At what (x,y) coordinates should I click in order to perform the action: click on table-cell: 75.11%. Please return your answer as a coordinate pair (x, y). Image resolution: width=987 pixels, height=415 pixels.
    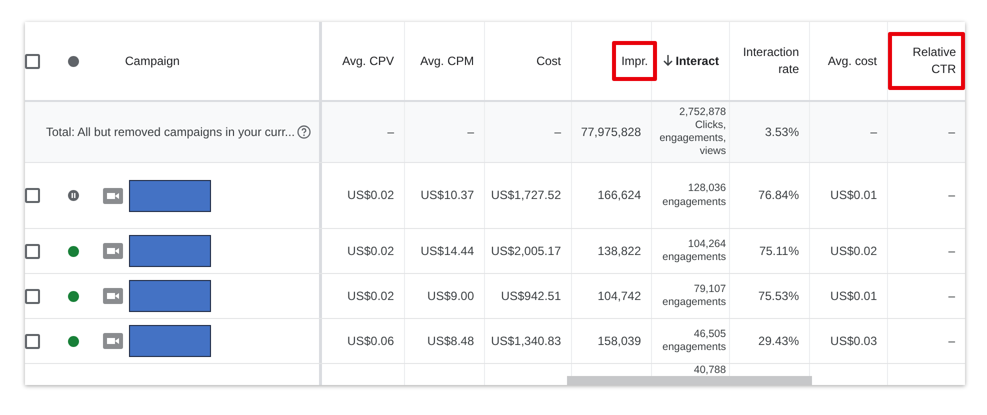
    Looking at the image, I should click on (779, 251).